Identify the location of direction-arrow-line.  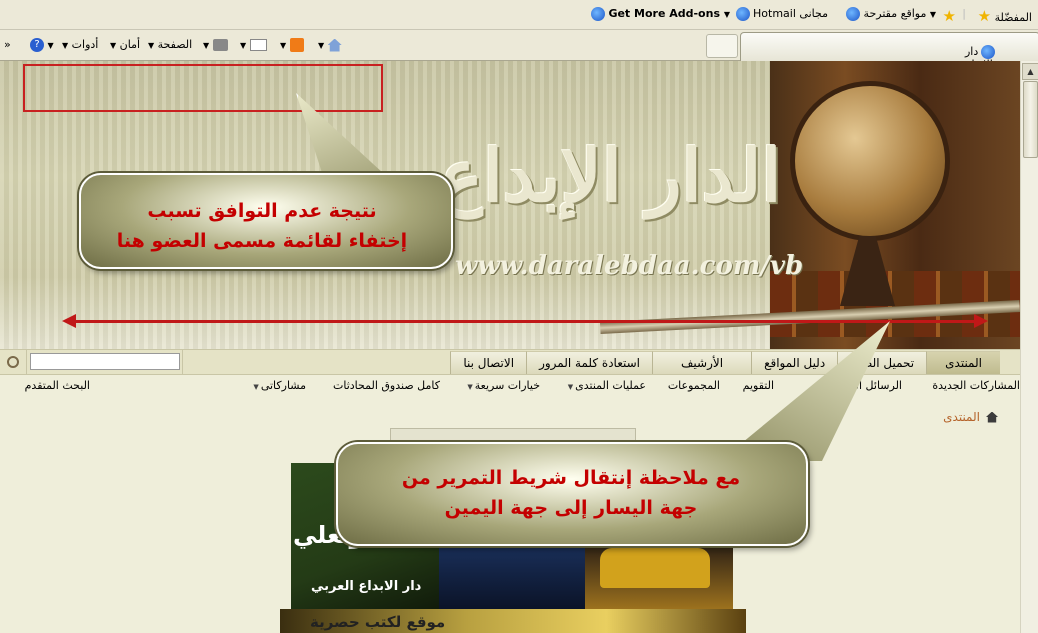
(524, 321).